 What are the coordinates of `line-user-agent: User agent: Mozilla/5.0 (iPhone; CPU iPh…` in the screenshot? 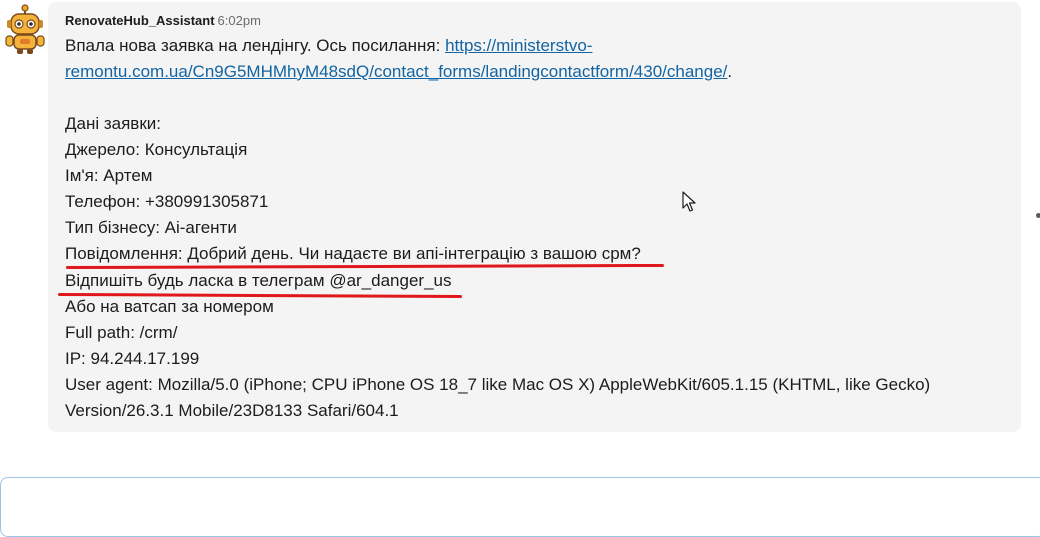 It's located at (498, 384).